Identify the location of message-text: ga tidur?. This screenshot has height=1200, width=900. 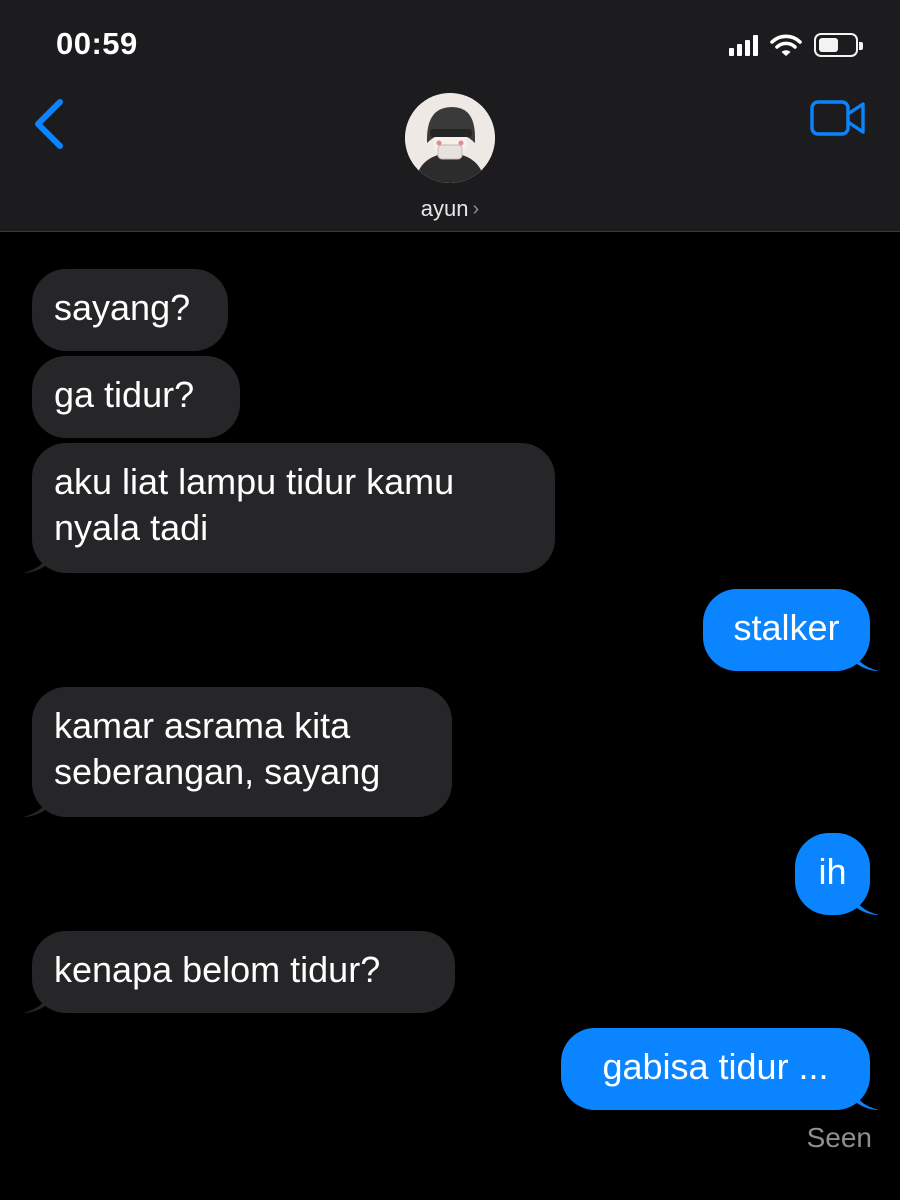
(124, 394).